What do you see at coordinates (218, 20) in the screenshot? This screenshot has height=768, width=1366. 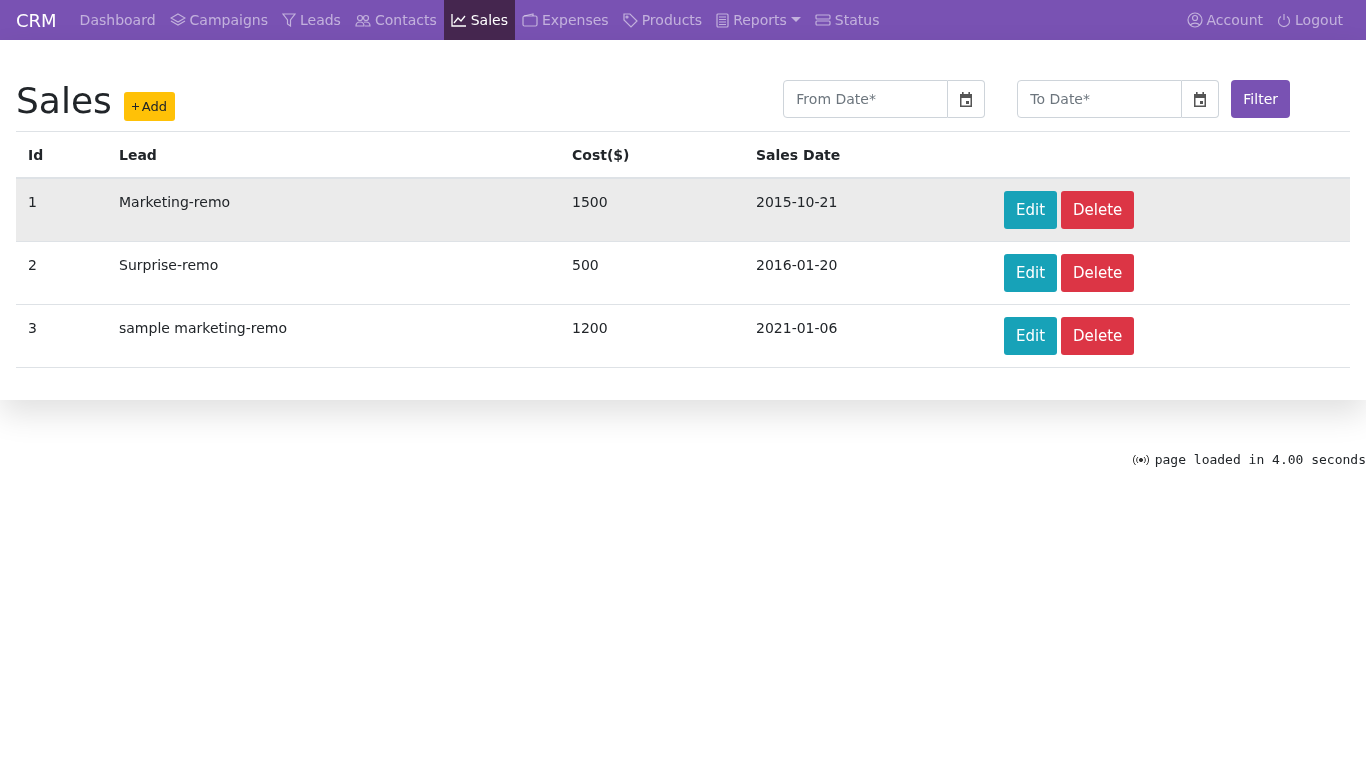 I see `nav-link: Campaigns` at bounding box center [218, 20].